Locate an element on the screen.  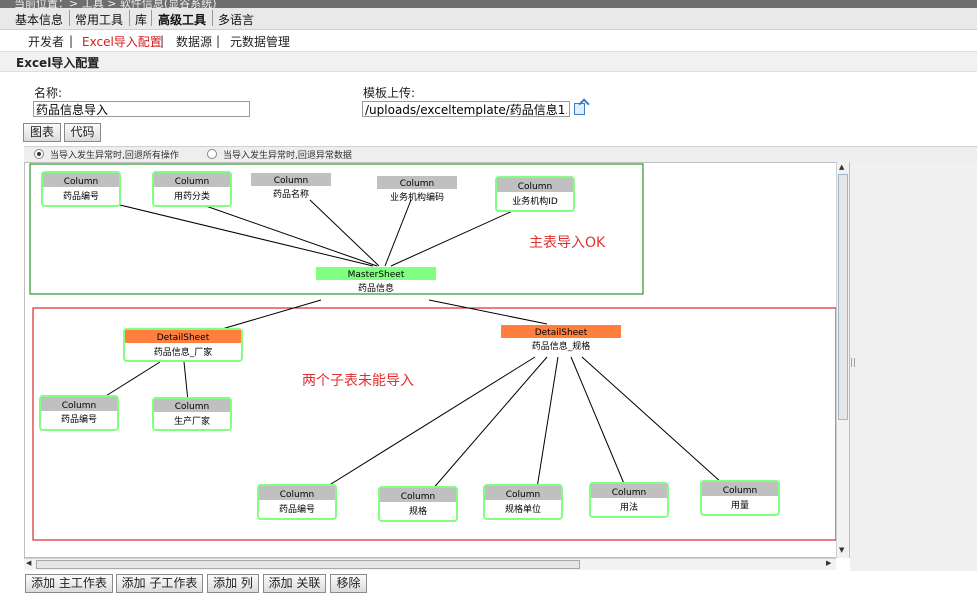
annotation-master-ok: 主表导入OK is located at coordinates (567, 243).